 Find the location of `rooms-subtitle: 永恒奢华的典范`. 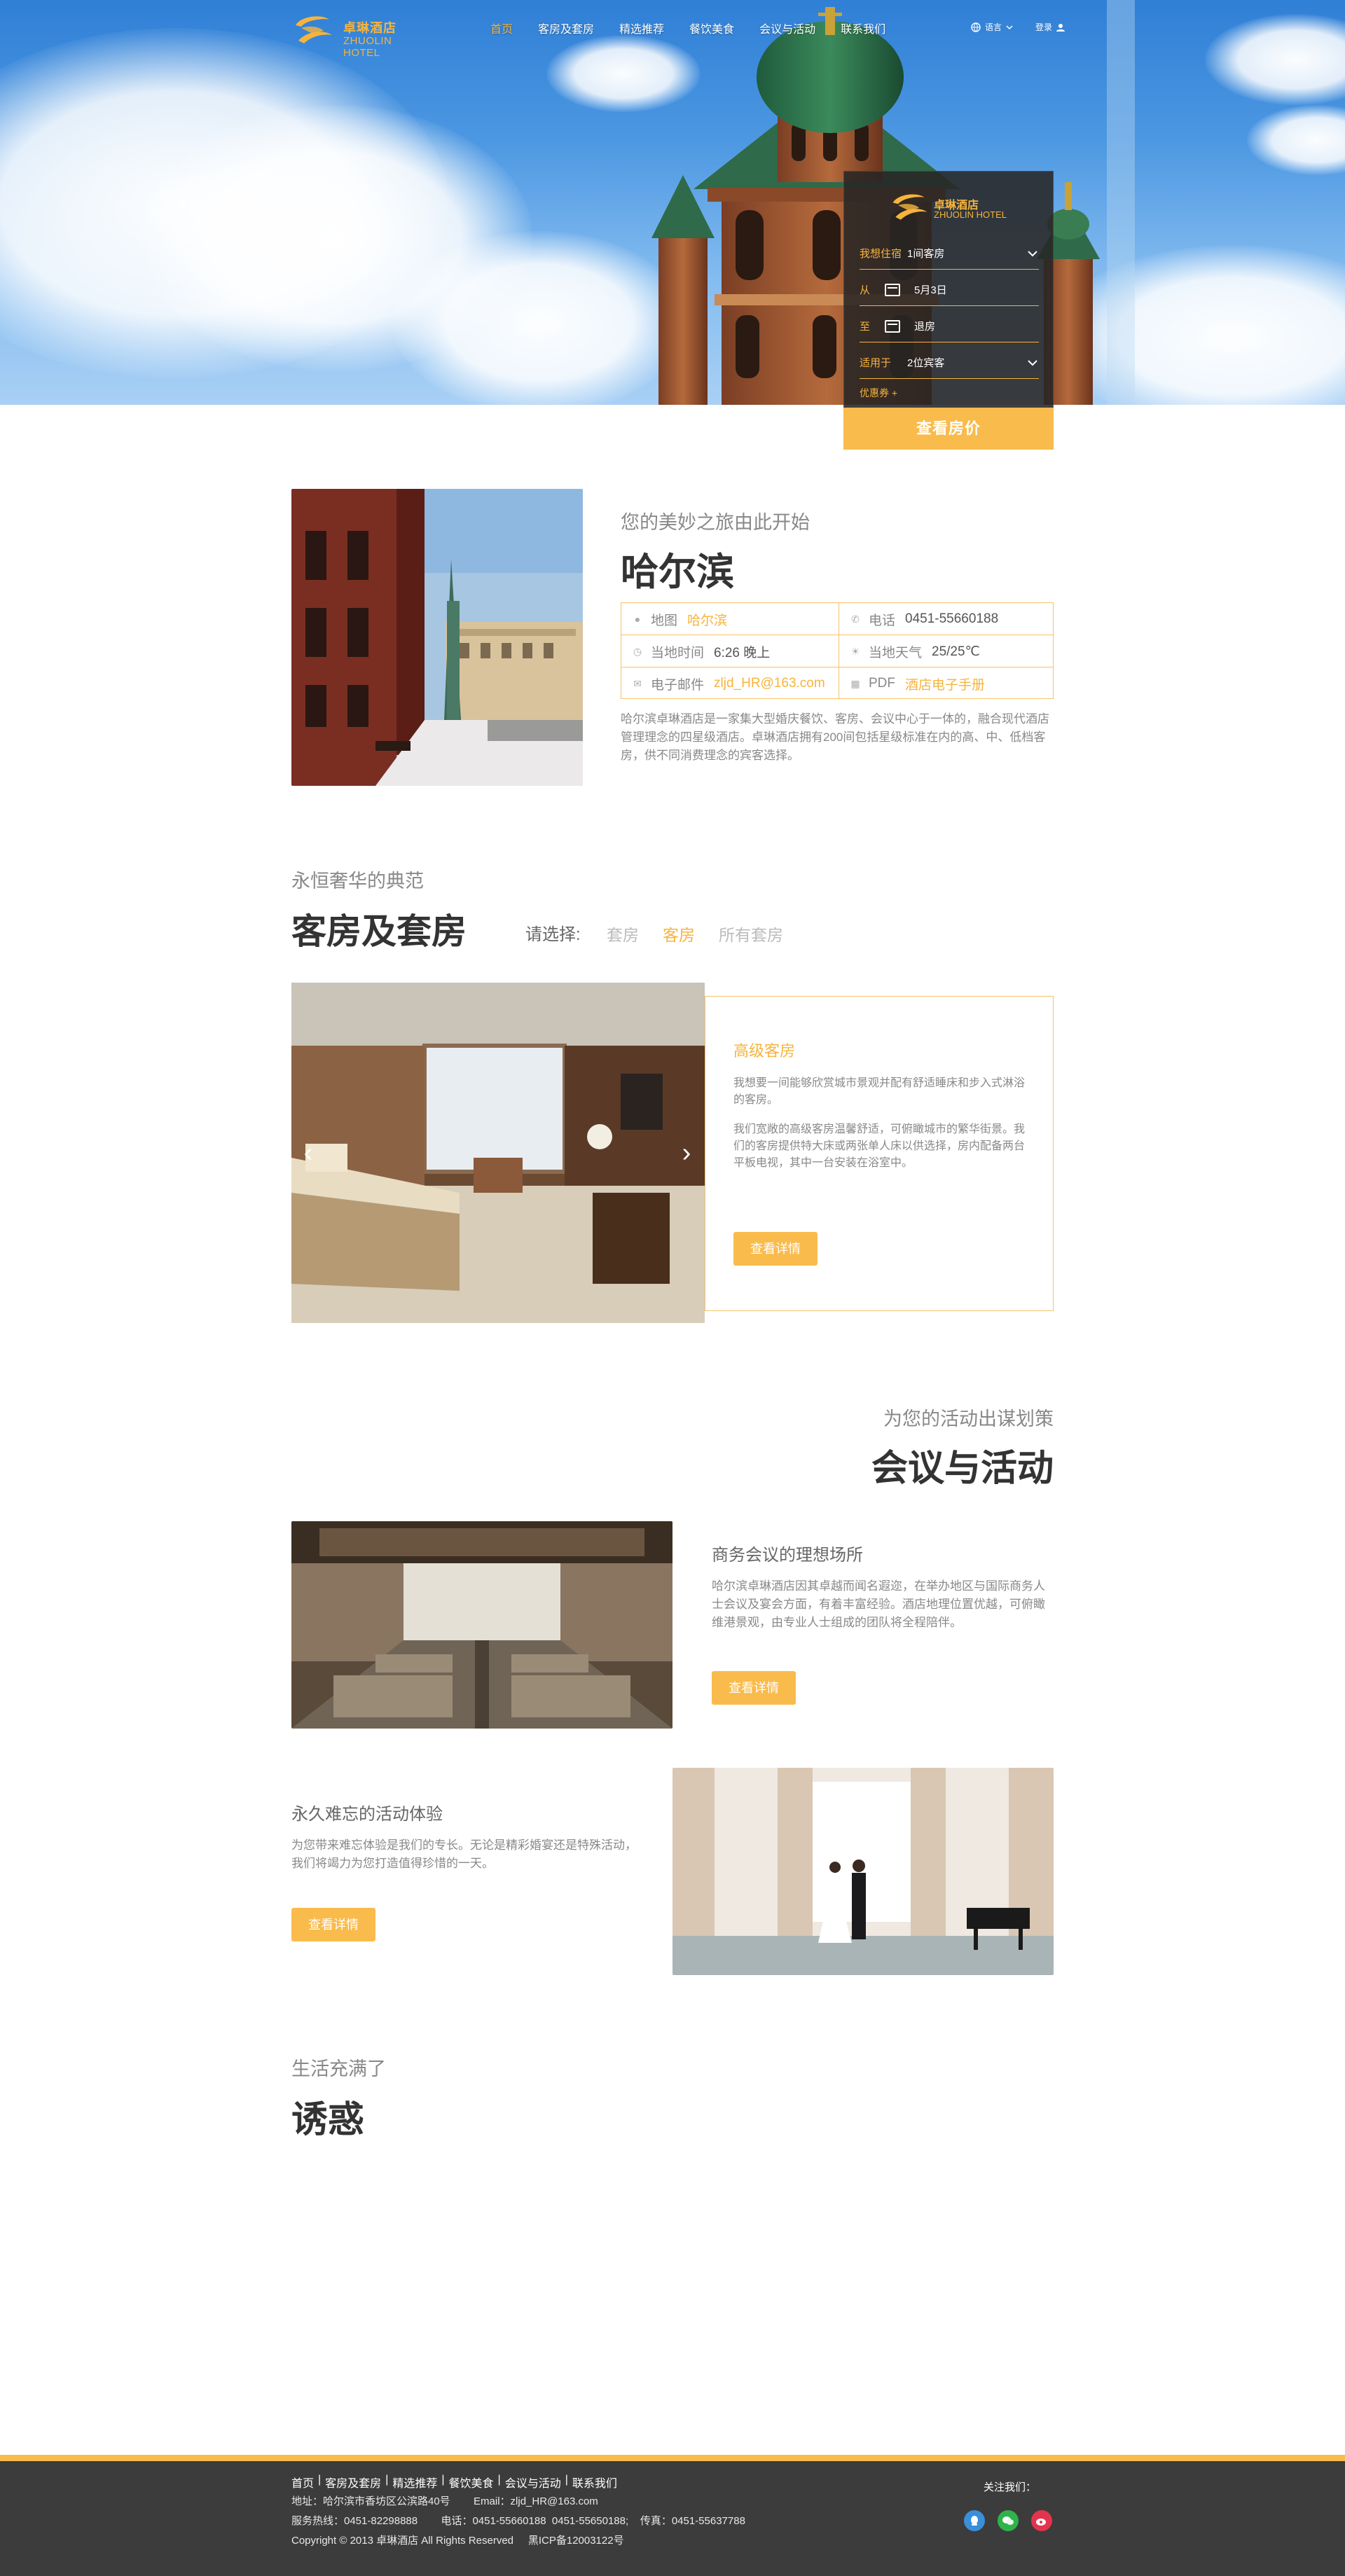

rooms-subtitle: 永恒奢华的典范 is located at coordinates (357, 881).